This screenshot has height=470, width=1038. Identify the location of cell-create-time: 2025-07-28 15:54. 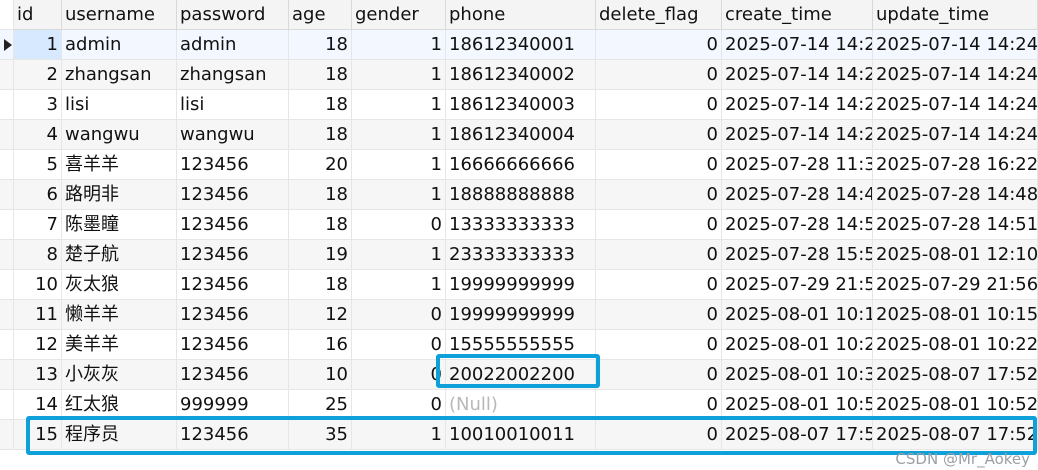
(797, 255).